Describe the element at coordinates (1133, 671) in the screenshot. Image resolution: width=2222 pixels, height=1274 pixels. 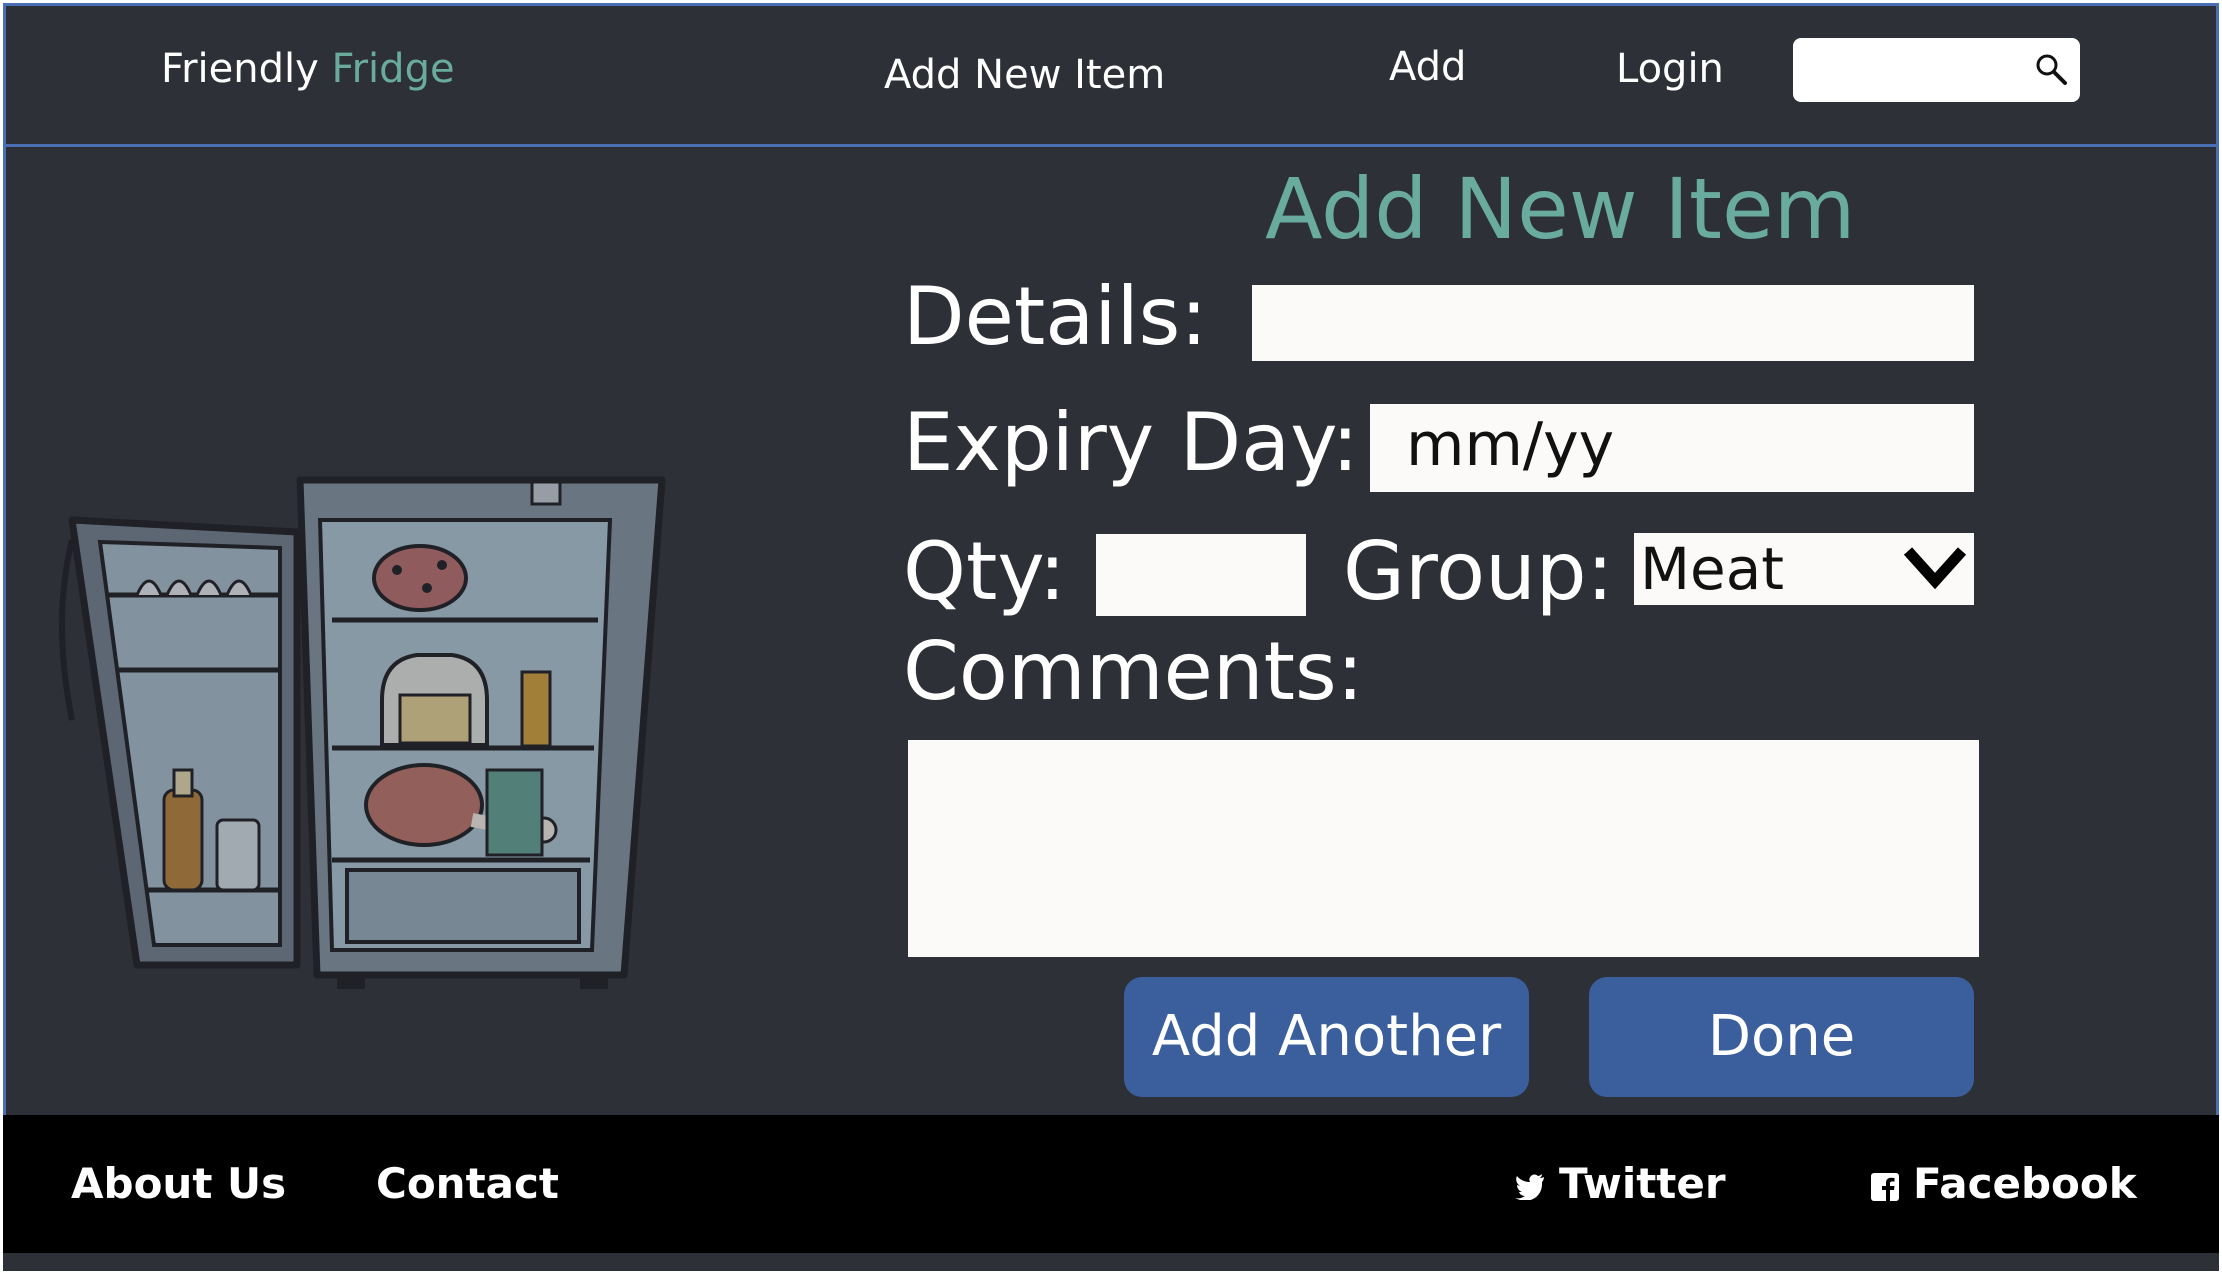
I see `comments-label: Comments:` at that location.